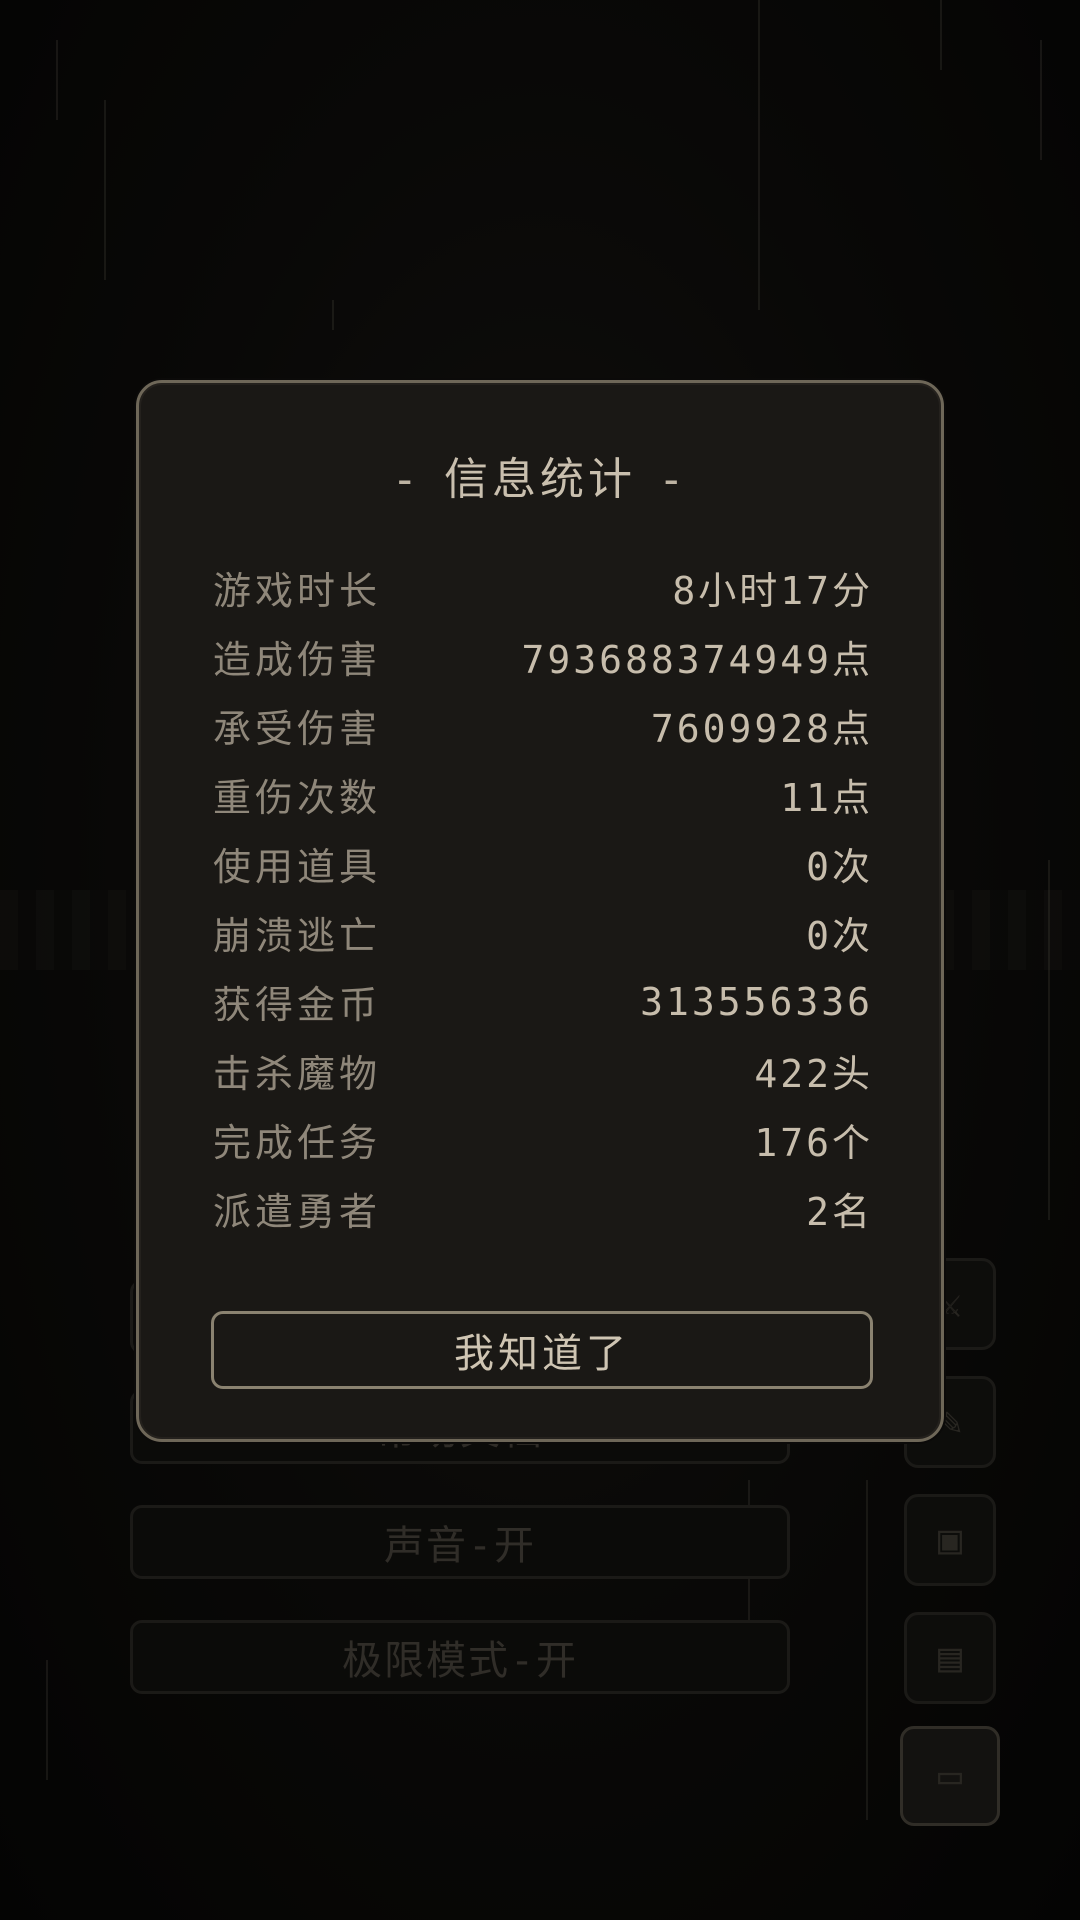 The image size is (1080, 1920). What do you see at coordinates (697, 660) in the screenshot?
I see `stat-value: 793688374949点` at bounding box center [697, 660].